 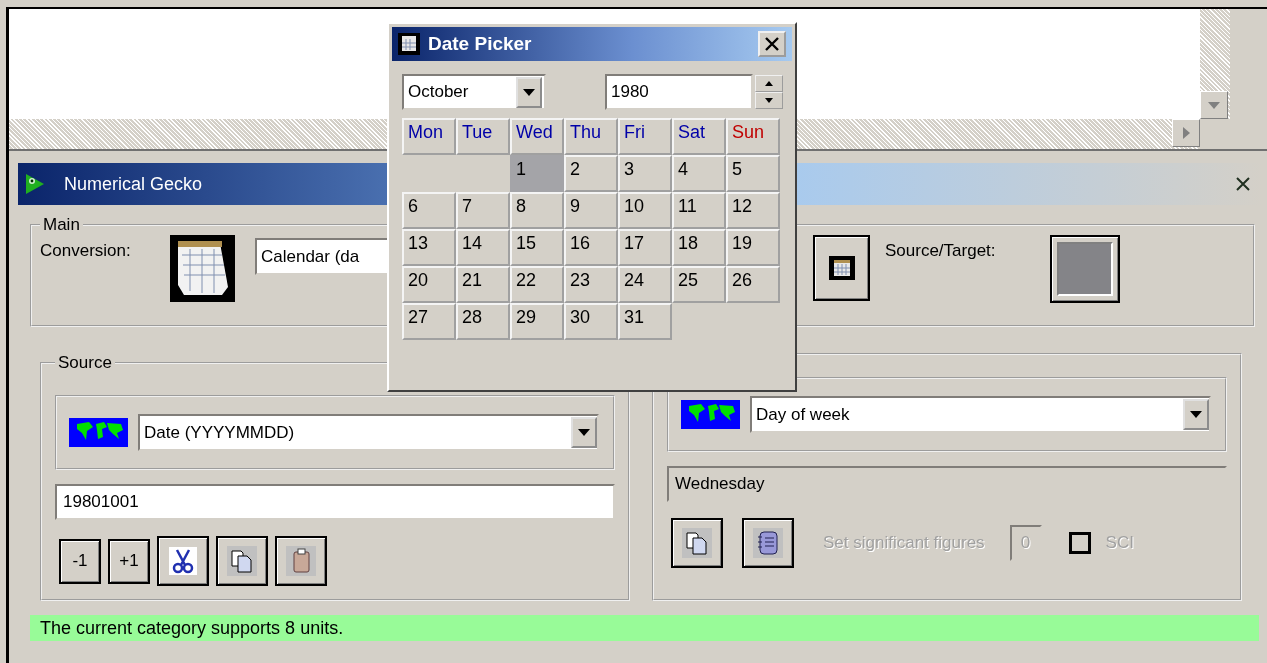 I want to click on scroll-down-button, so click(x=1214, y=105).